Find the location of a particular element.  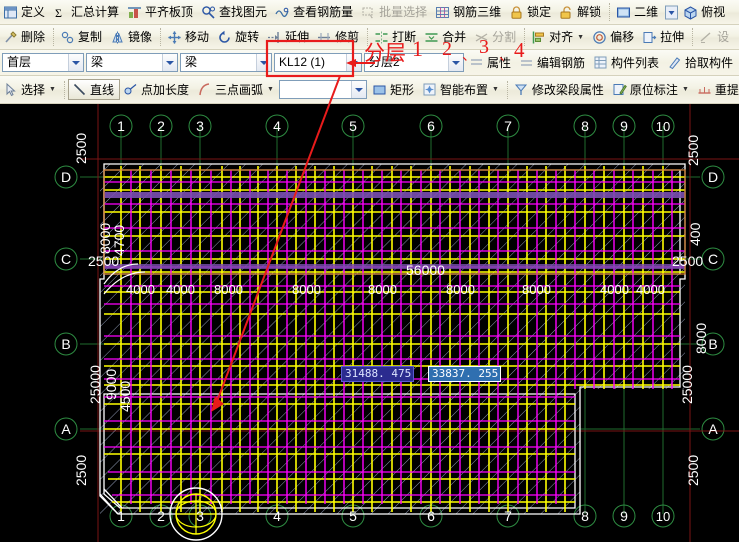

coord-value-b: 33837. 255 is located at coordinates (465, 374).